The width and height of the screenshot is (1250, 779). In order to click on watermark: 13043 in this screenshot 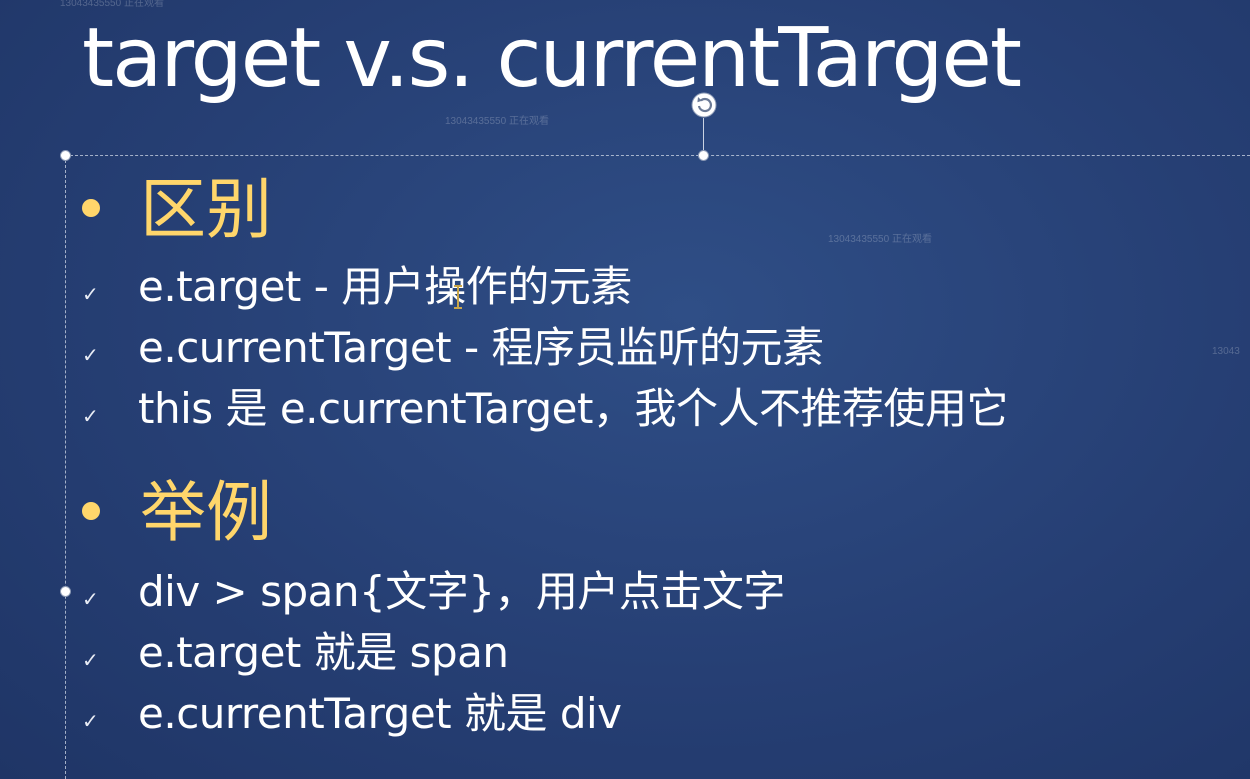, I will do `click(1226, 351)`.